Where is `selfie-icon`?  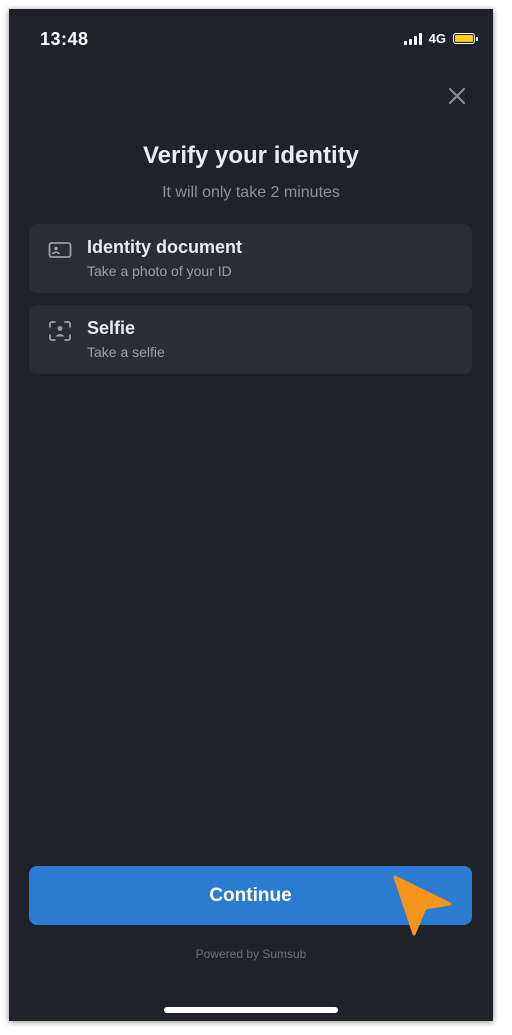 selfie-icon is located at coordinates (60, 331).